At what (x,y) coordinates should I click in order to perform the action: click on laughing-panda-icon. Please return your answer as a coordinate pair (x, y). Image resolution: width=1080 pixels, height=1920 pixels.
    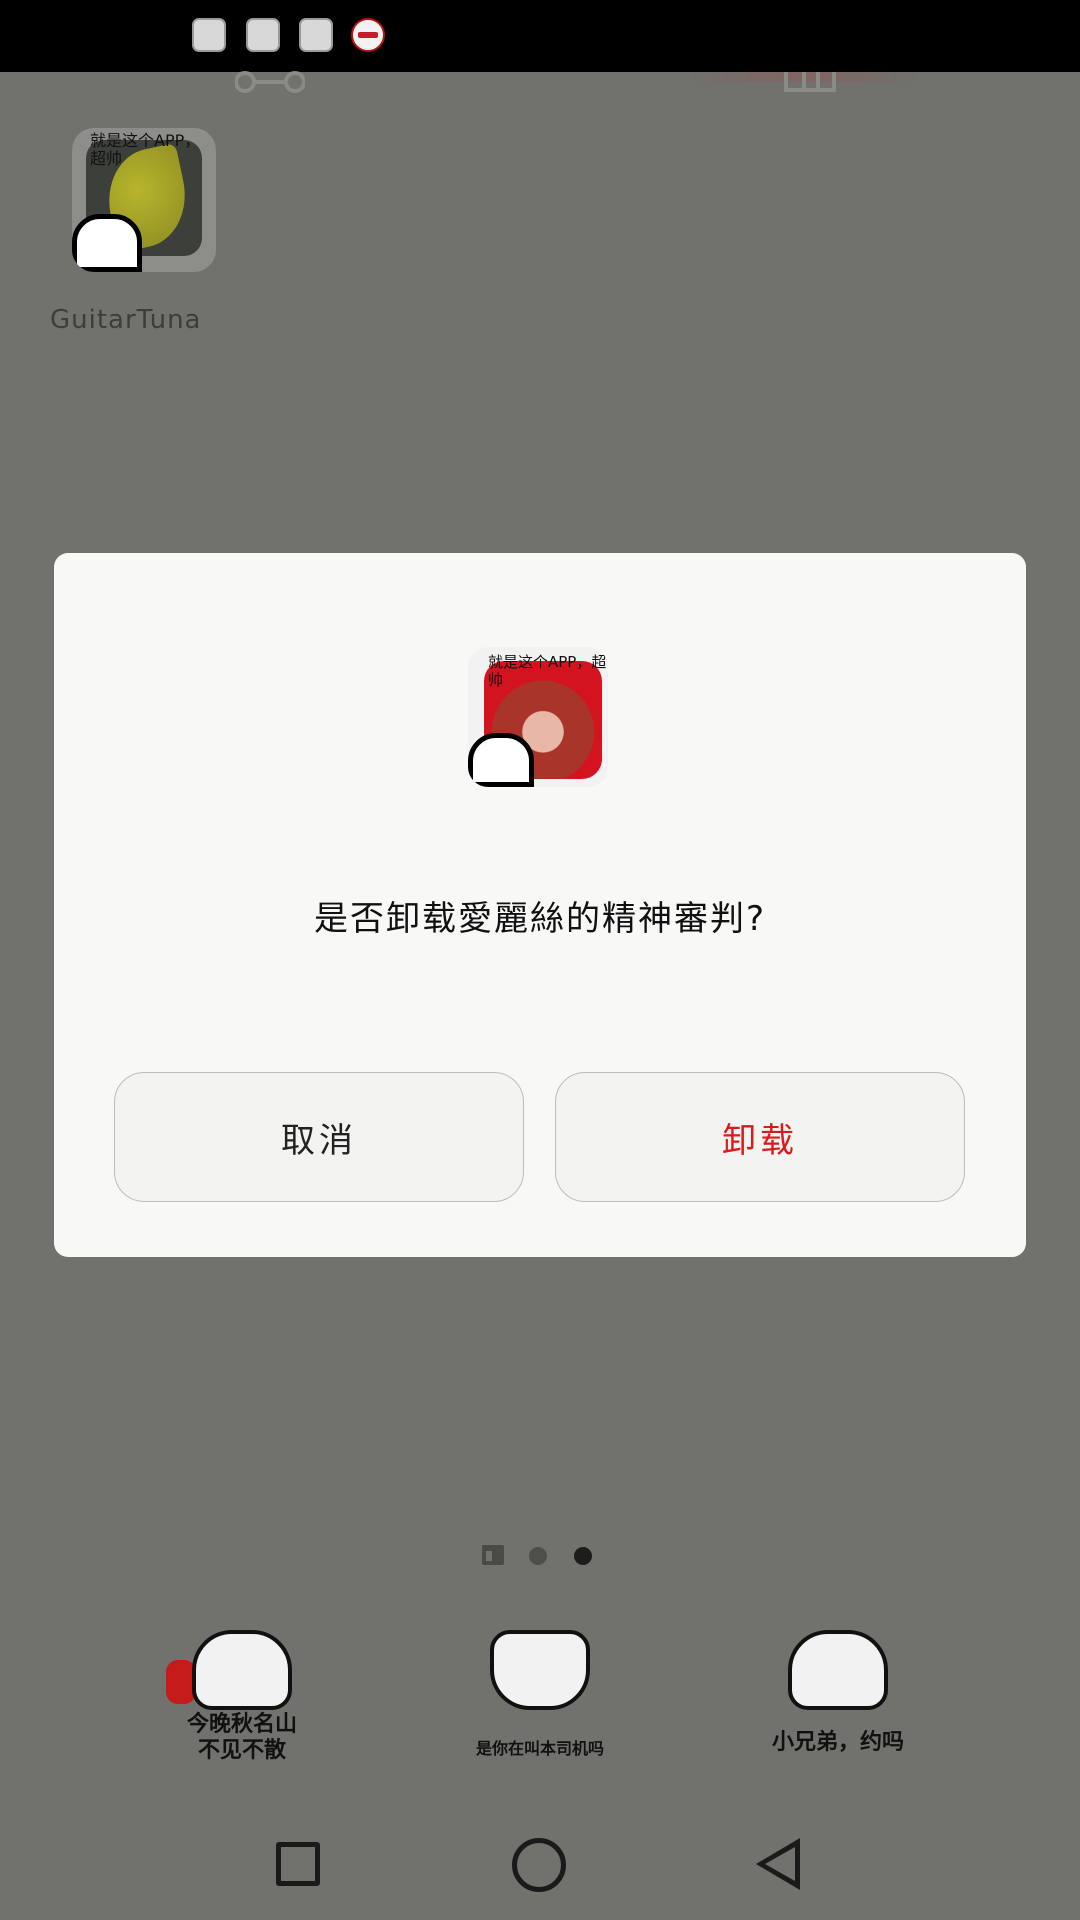
    Looking at the image, I should click on (838, 1670).